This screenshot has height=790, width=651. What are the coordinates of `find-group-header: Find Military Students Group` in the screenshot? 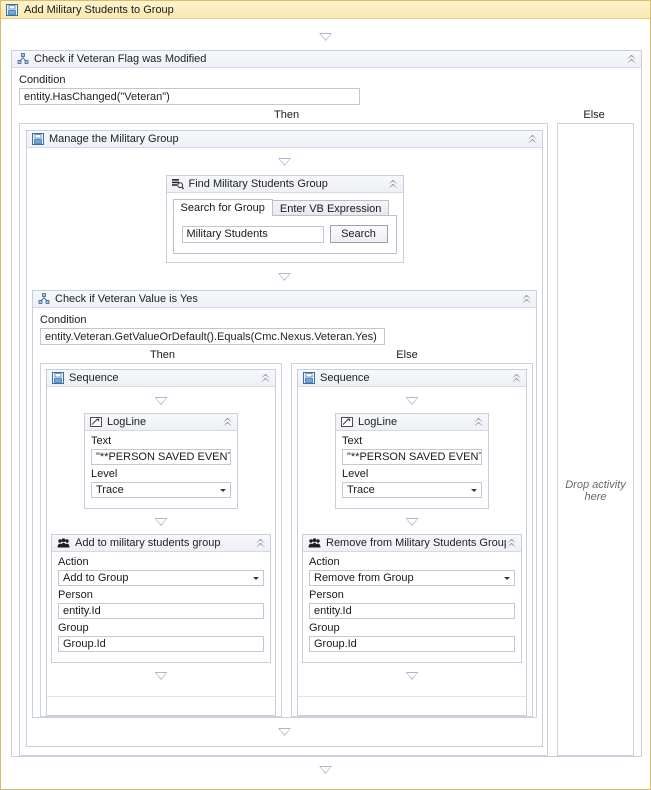 It's located at (284, 184).